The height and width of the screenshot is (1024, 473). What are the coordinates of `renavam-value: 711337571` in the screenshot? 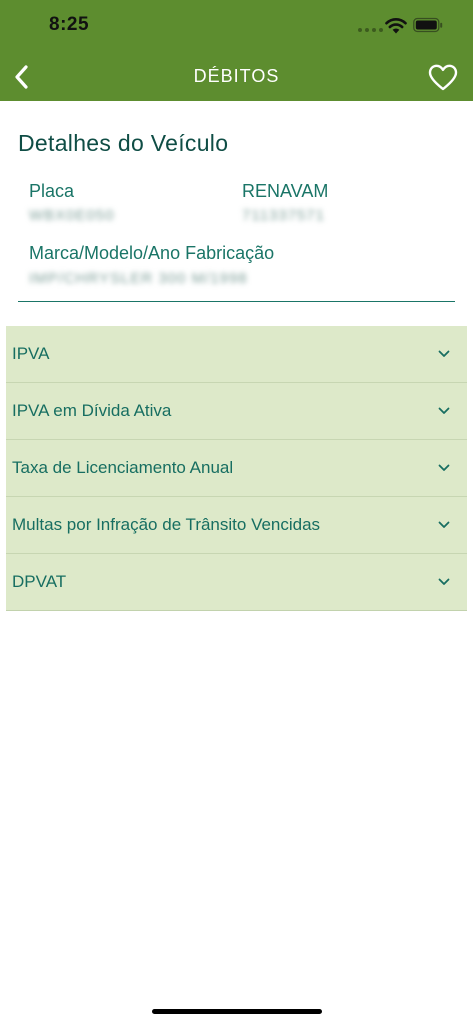 It's located at (283, 215).